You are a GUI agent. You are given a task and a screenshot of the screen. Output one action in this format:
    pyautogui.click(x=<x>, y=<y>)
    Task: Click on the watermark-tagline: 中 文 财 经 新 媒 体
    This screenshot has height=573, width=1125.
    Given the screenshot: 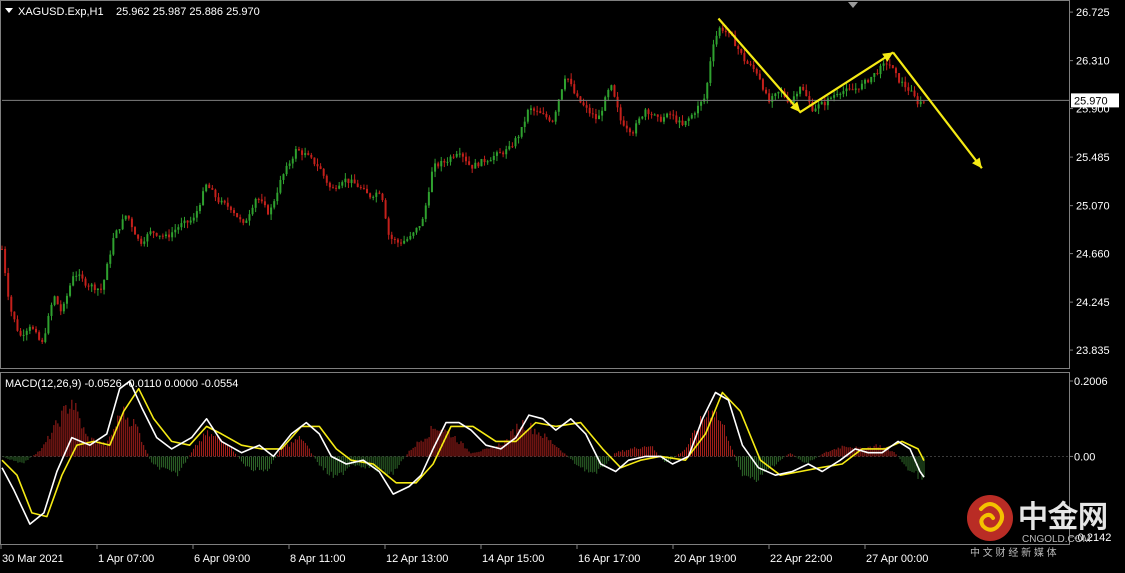 What is the action you would take?
    pyautogui.click(x=1013, y=552)
    